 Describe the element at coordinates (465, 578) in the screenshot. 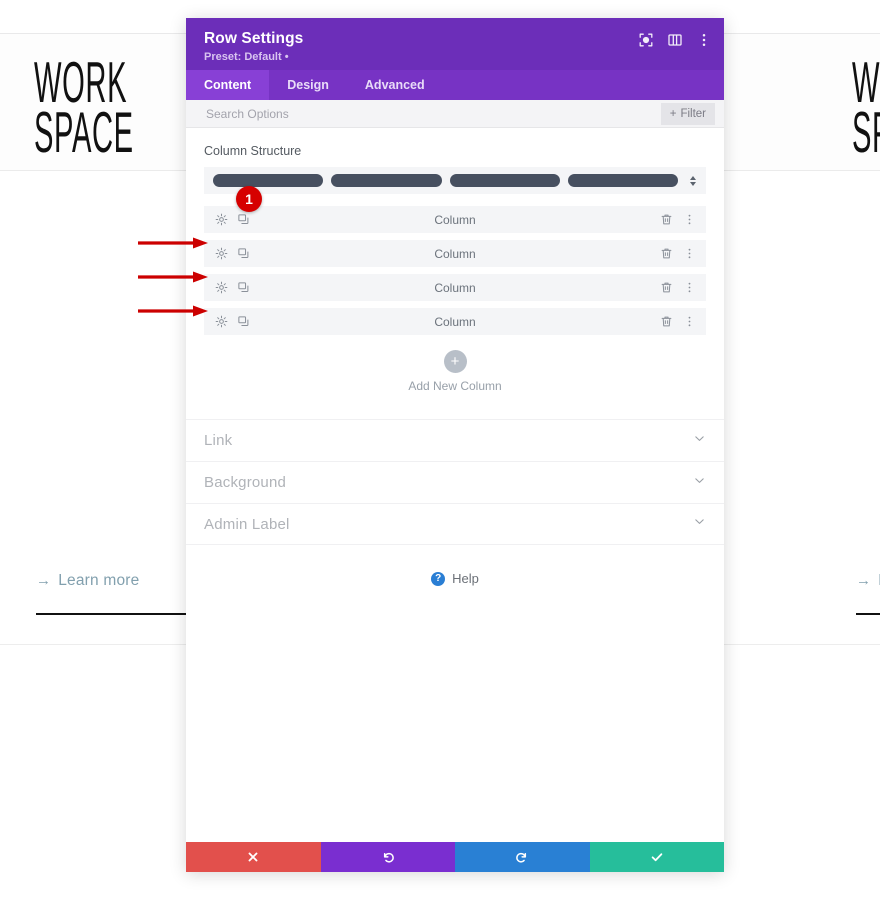

I see `help-label: Help` at that location.